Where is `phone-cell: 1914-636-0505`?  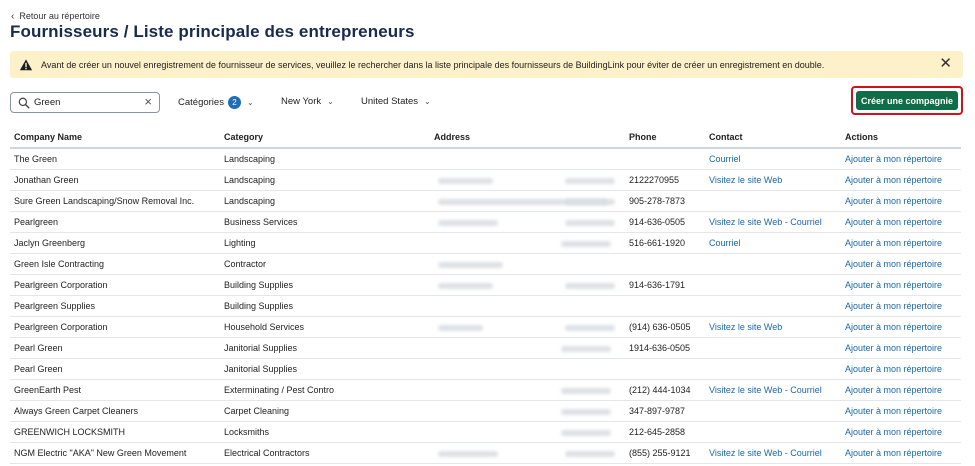
phone-cell: 1914-636-0505 is located at coordinates (665, 348).